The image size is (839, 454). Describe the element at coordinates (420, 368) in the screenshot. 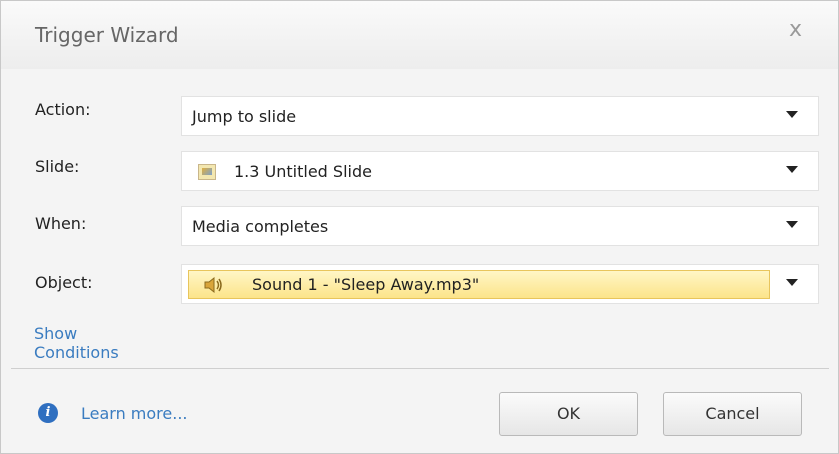

I see `footer-divider` at that location.